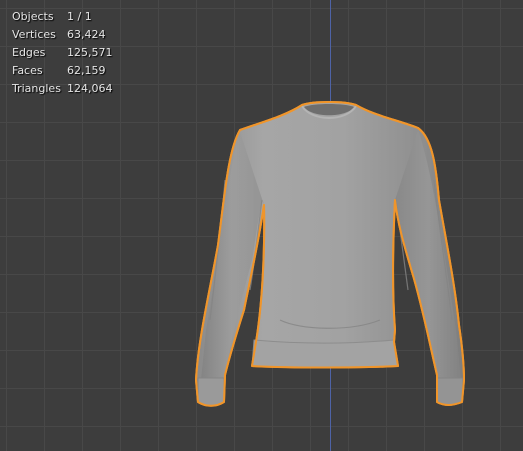  What do you see at coordinates (450, 391) in the screenshot?
I see `right-cuff` at bounding box center [450, 391].